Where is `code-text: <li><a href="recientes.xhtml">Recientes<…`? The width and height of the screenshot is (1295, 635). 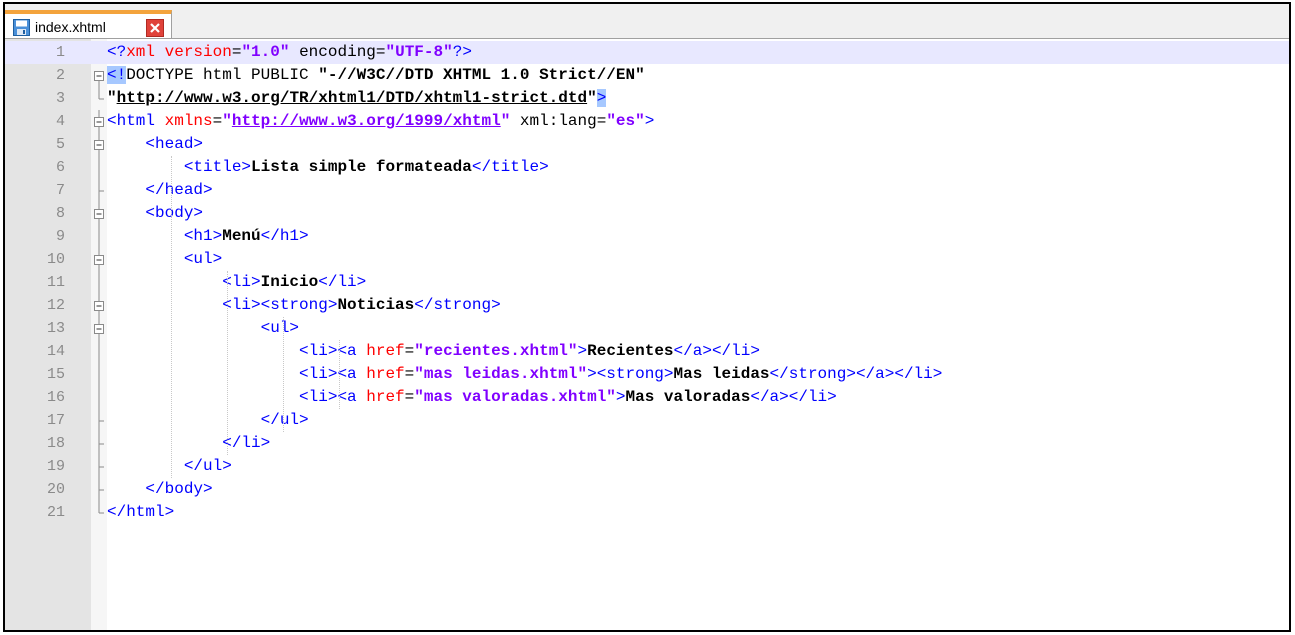
code-text: <li><a href="recientes.xhtml">Recientes<… is located at coordinates (433, 351).